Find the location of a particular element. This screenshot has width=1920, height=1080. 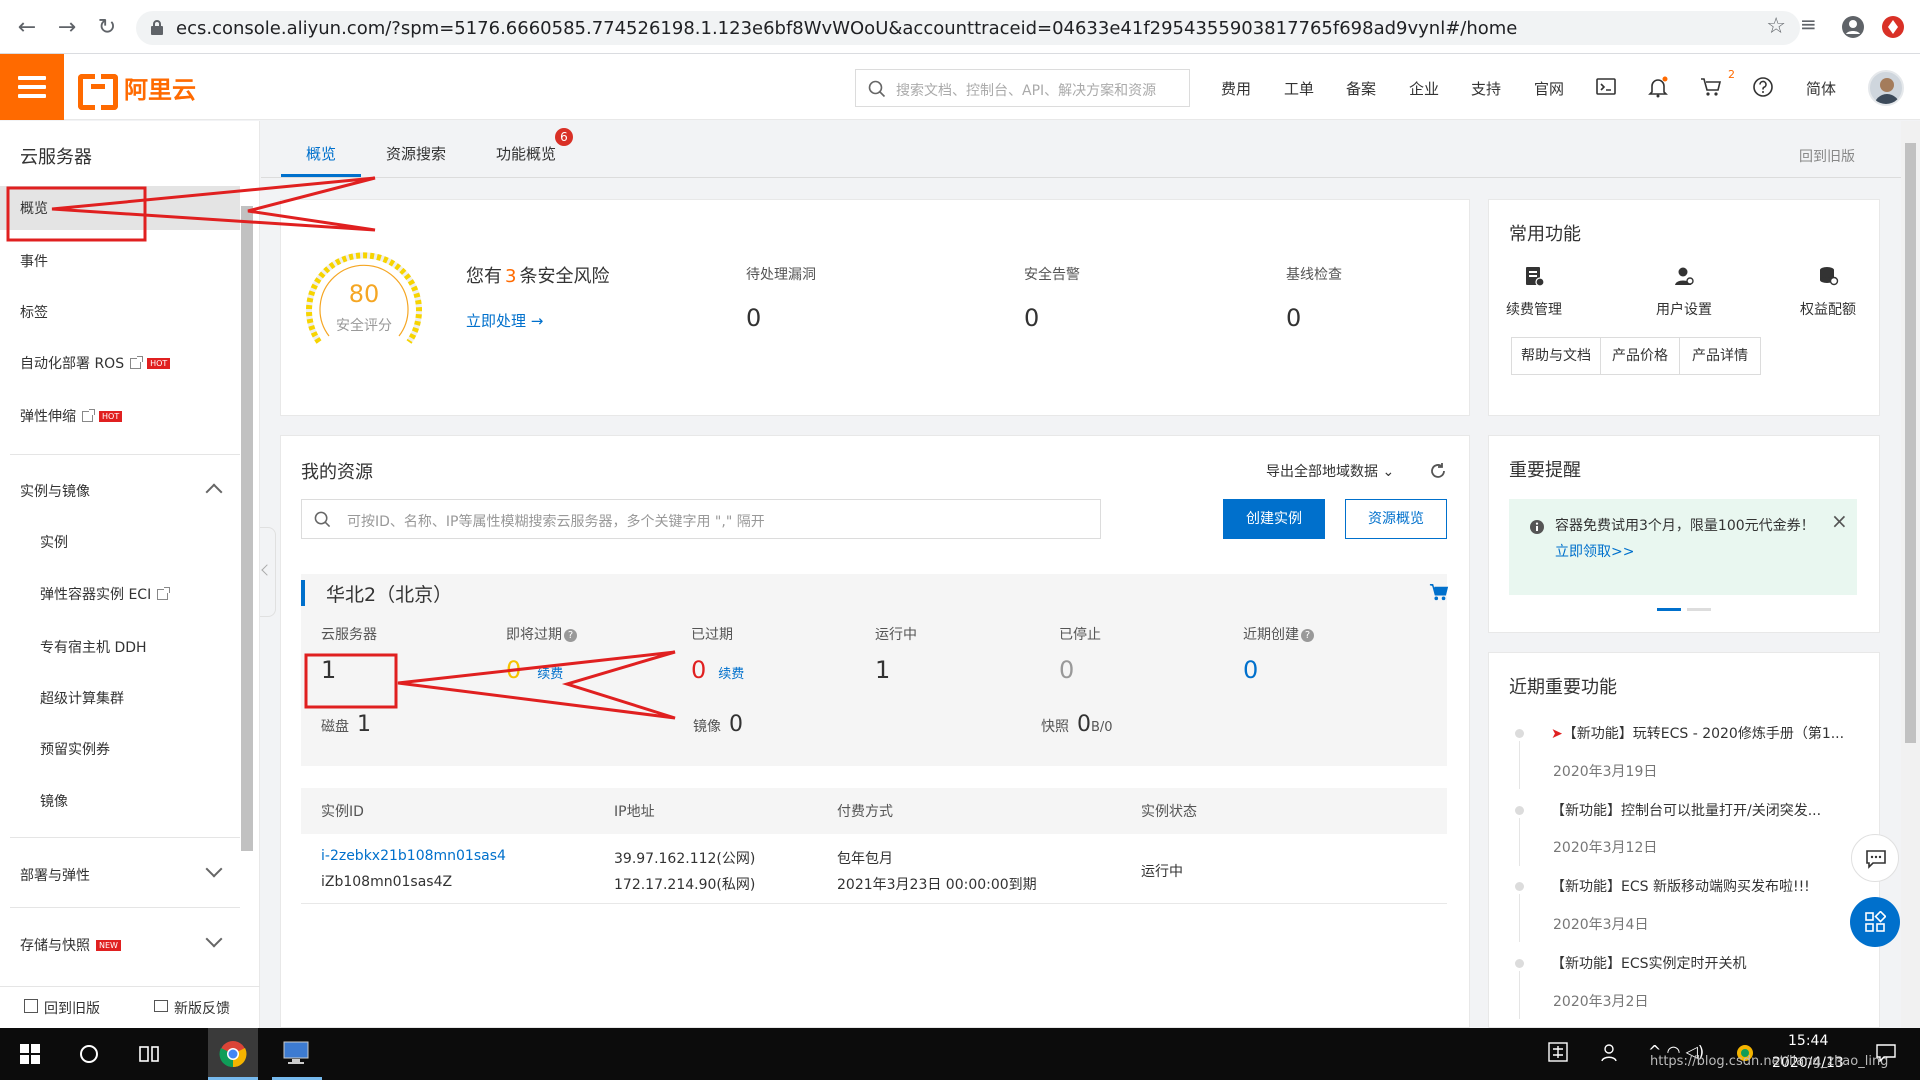

brand-name: 阿里云 is located at coordinates (160, 89).